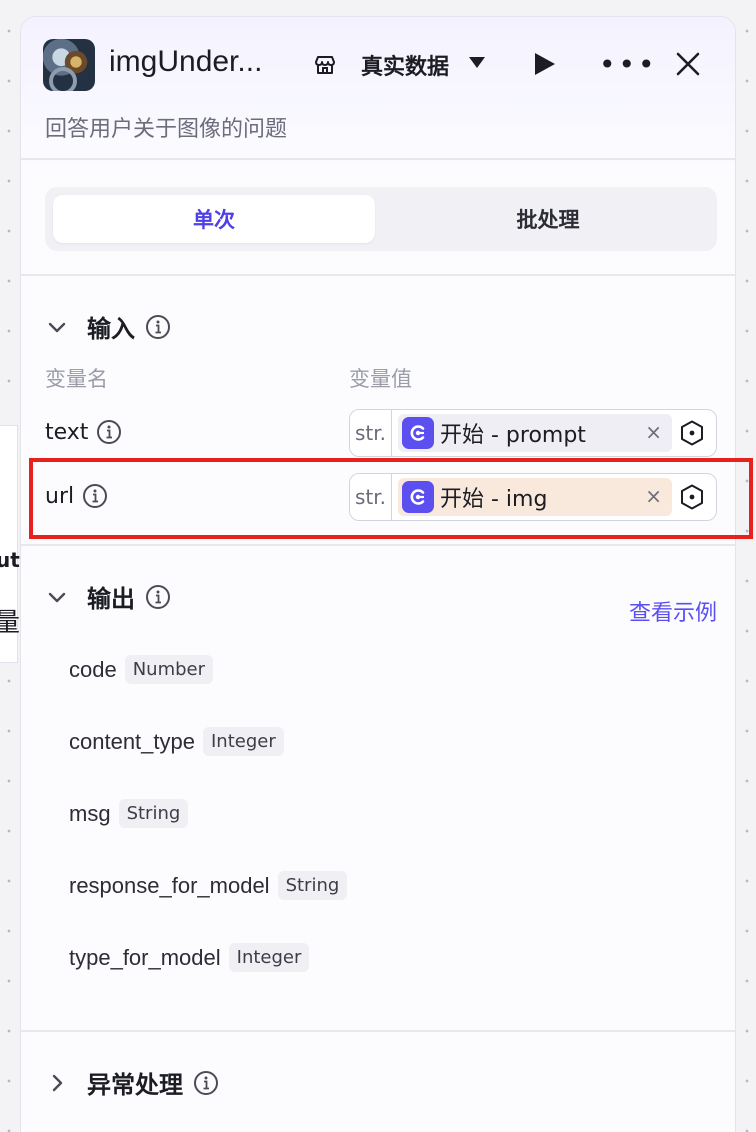 Image resolution: width=756 pixels, height=1132 pixels. I want to click on output-name: code, so click(93, 669).